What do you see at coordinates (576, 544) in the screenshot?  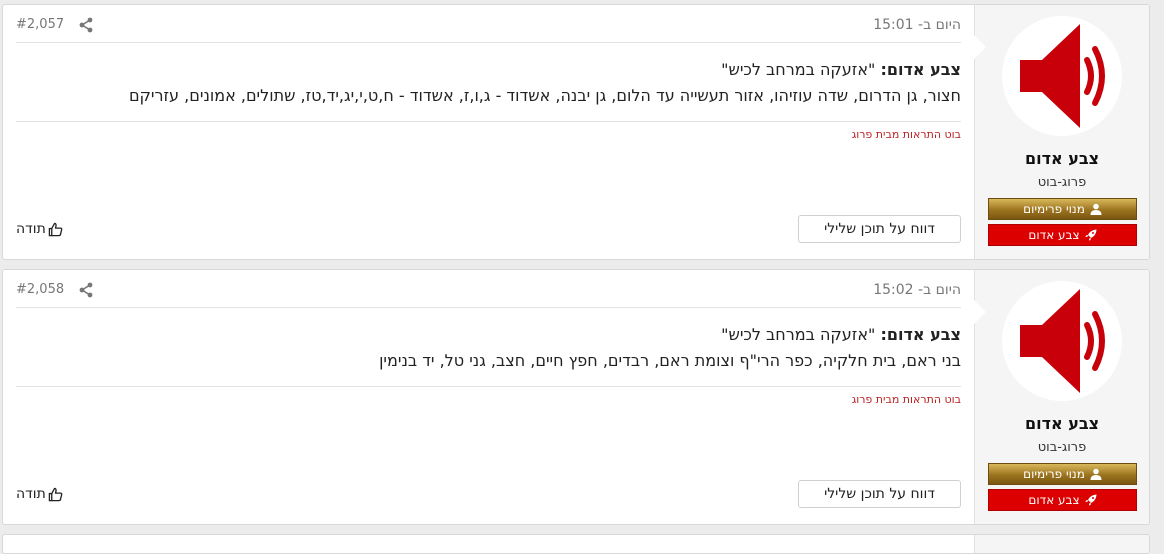 I see `post-partial` at bounding box center [576, 544].